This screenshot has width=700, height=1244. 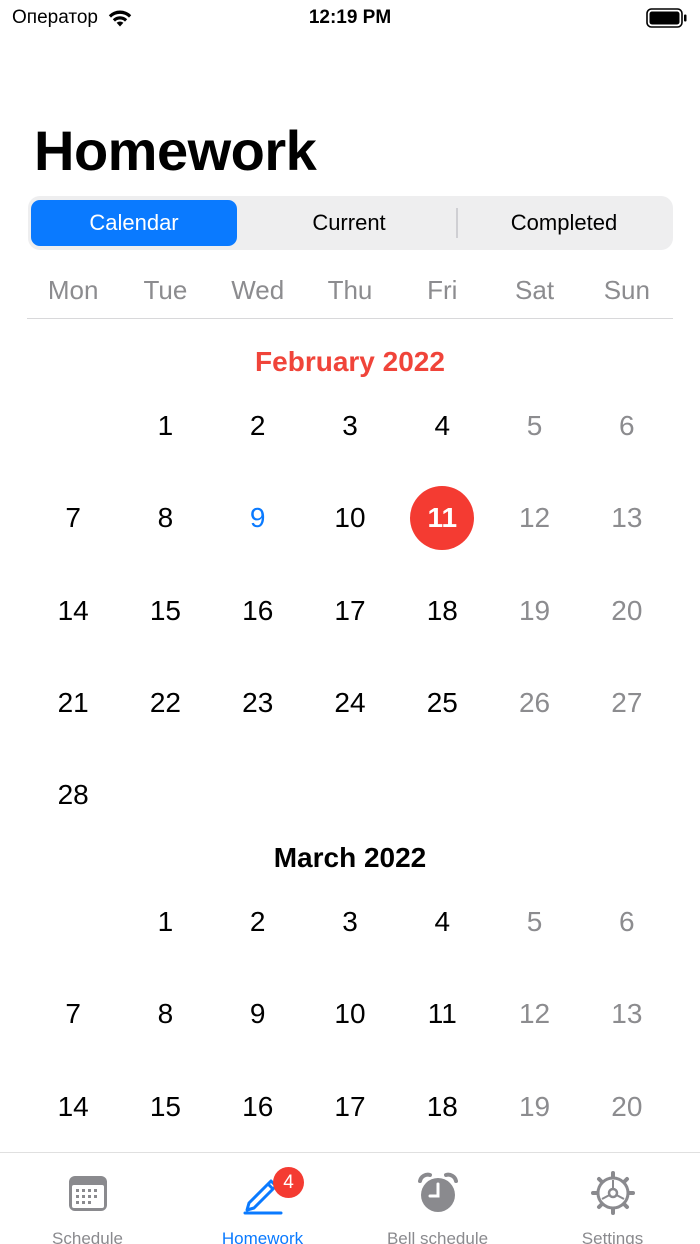 I want to click on page-title: Homework, so click(x=175, y=150).